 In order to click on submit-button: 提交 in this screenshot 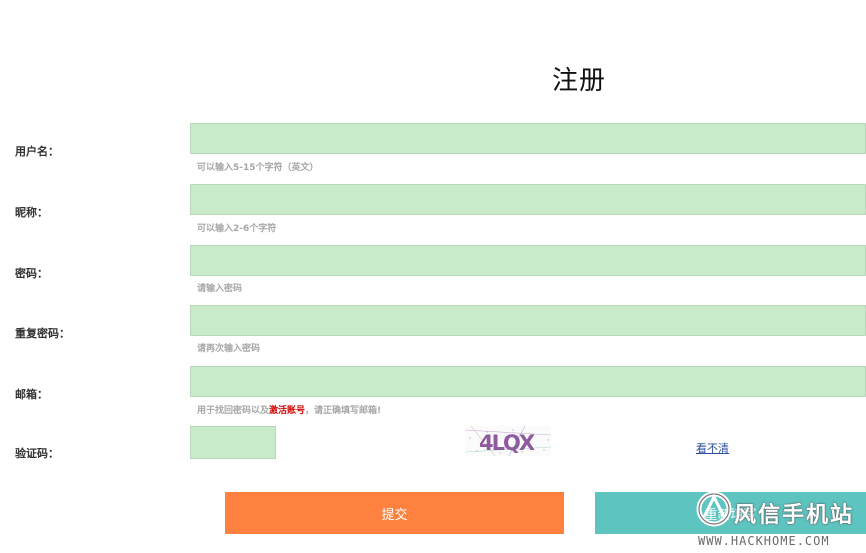, I will do `click(394, 513)`.